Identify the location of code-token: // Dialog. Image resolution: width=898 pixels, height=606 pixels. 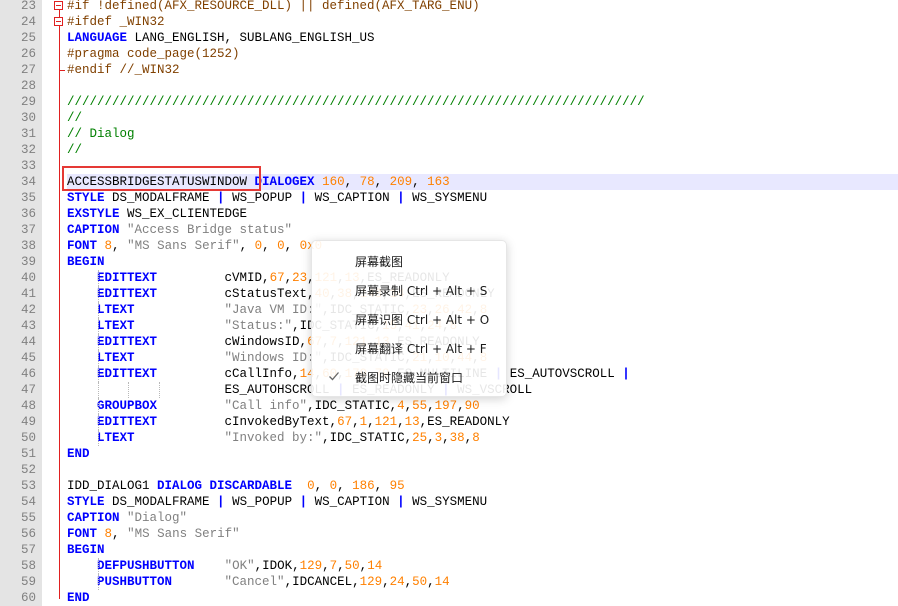
(101, 134).